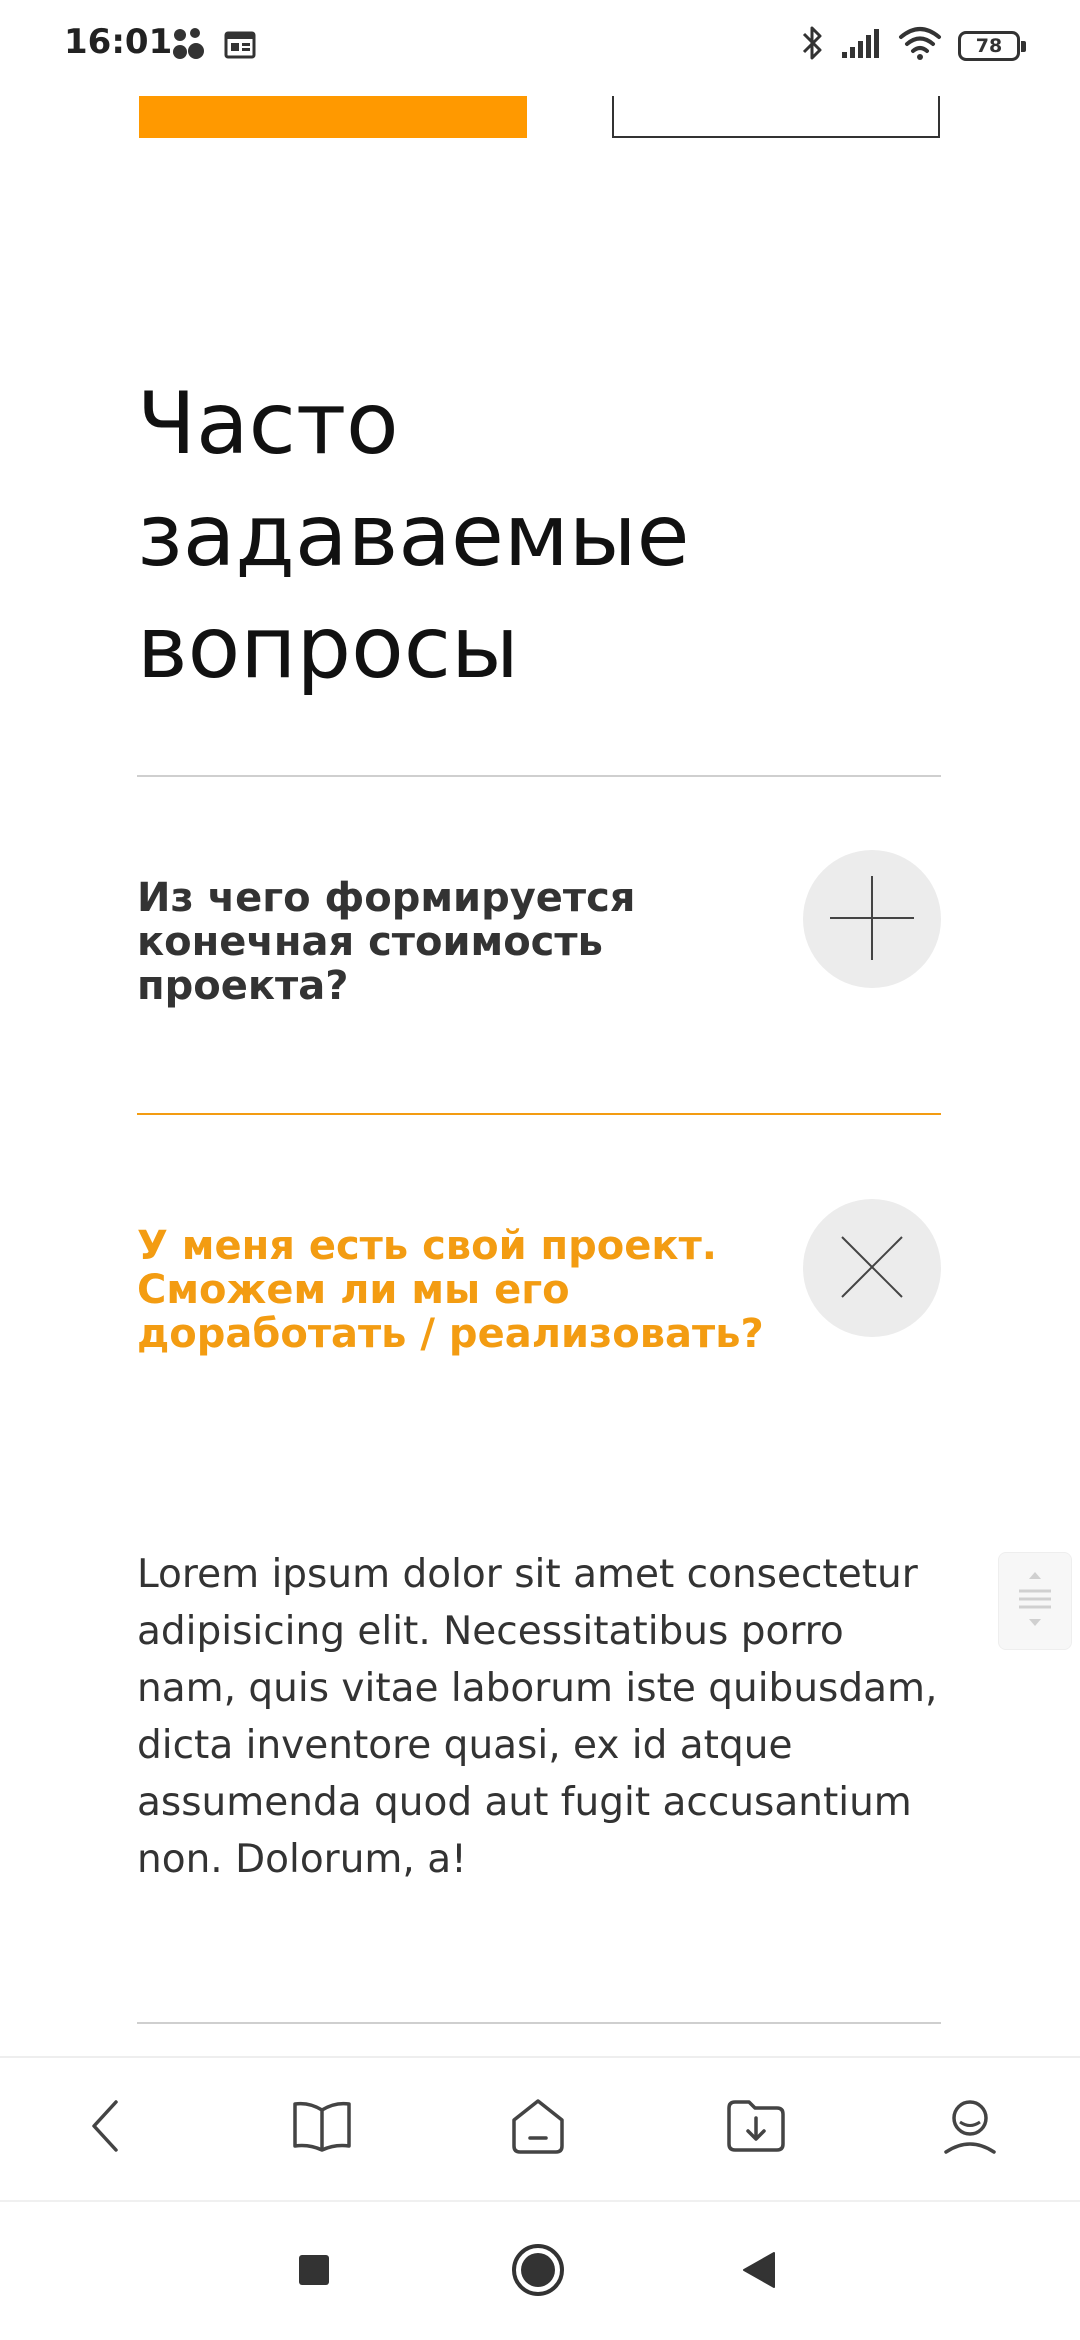 This screenshot has height=2340, width=1080. What do you see at coordinates (920, 45) in the screenshot?
I see `wifi-icon` at bounding box center [920, 45].